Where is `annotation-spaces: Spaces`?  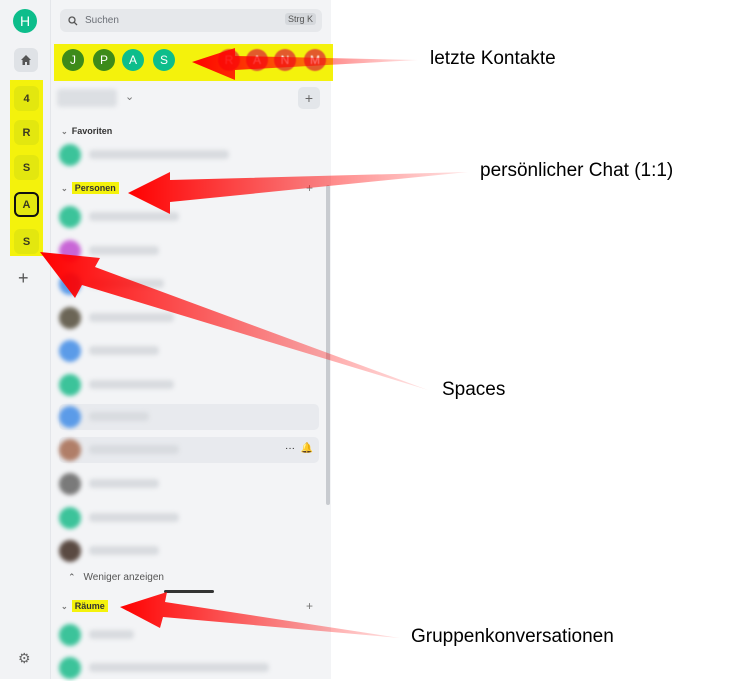 annotation-spaces: Spaces is located at coordinates (474, 389).